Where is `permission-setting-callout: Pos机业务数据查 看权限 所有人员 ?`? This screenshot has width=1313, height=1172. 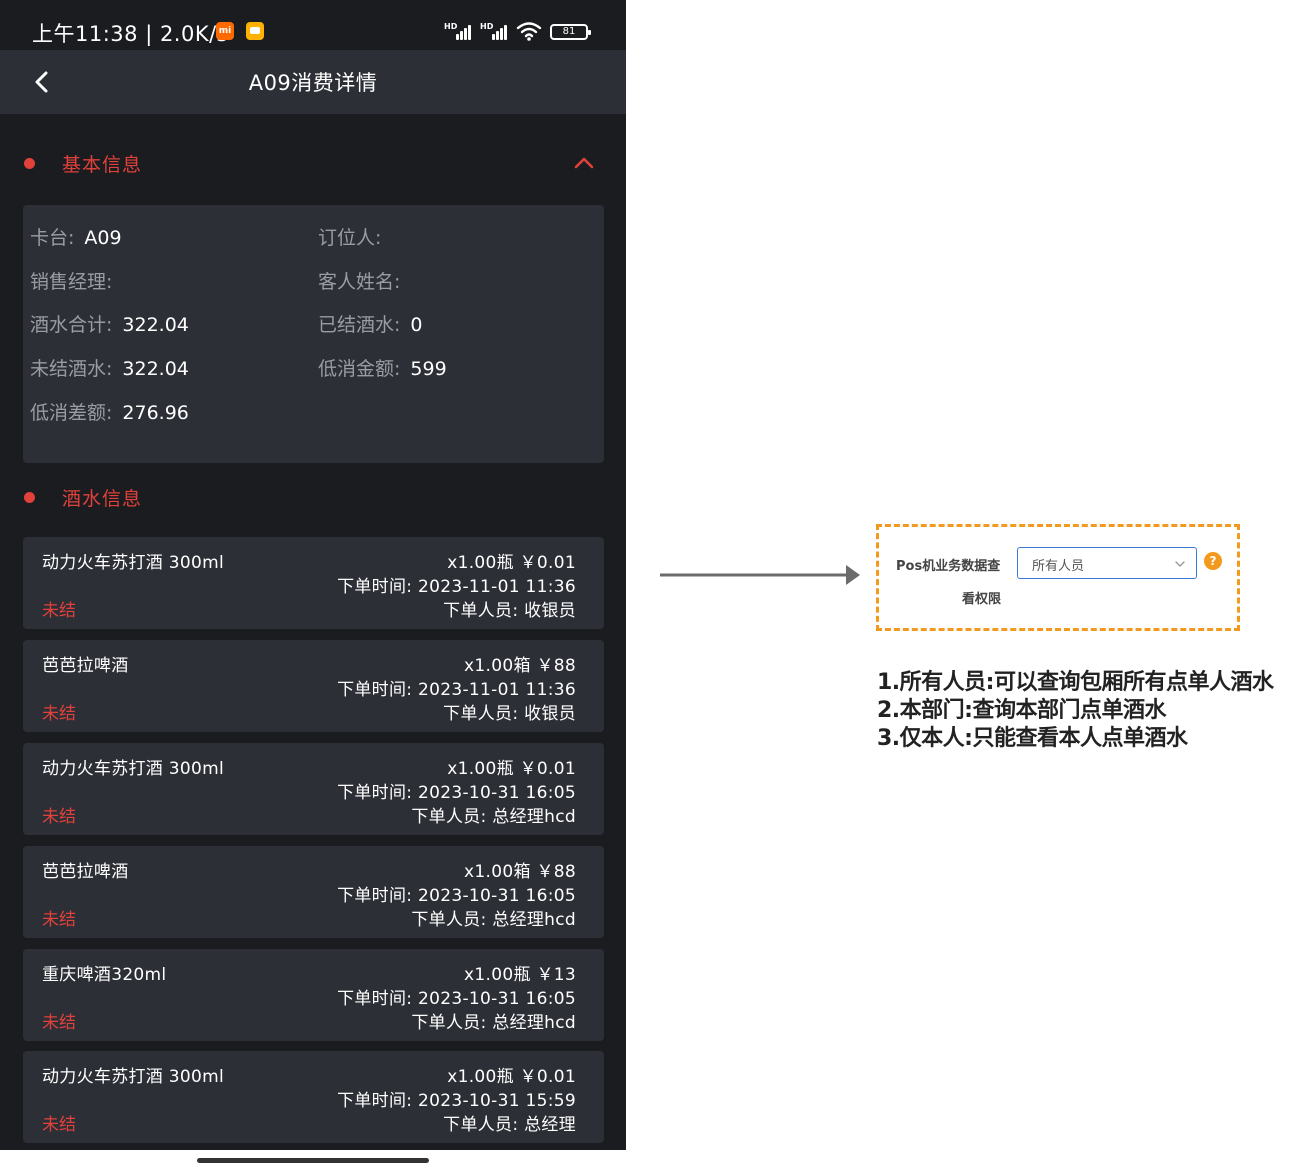
permission-setting-callout: Pos机业务数据查 看权限 所有人员 ? is located at coordinates (1058, 577).